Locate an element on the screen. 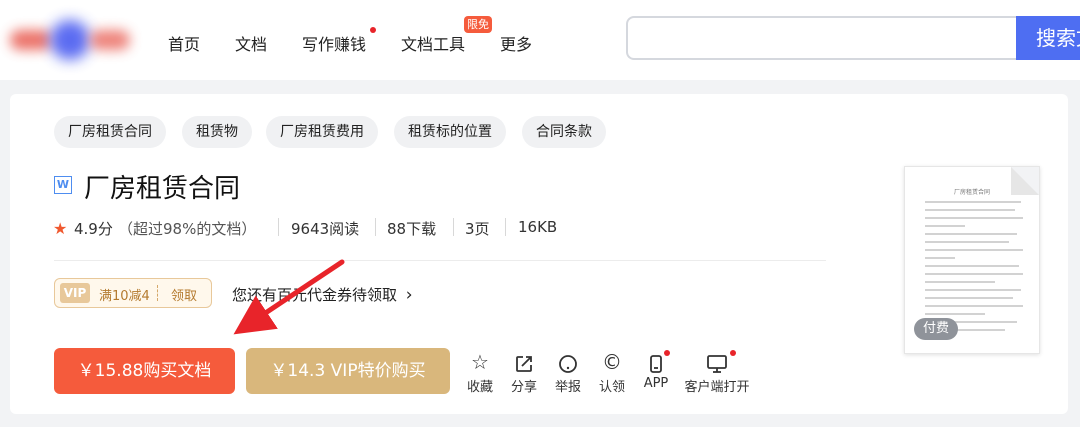 The height and width of the screenshot is (427, 1080). logo-left-blur is located at coordinates (31, 40).